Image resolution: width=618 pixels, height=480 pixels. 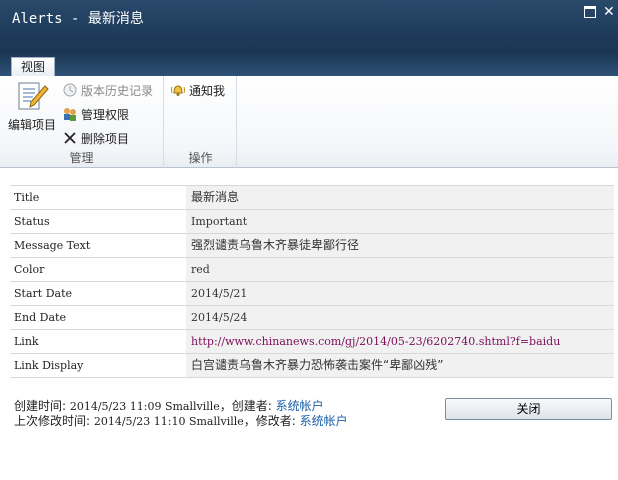 I want to click on field-label: Status, so click(x=98, y=221).